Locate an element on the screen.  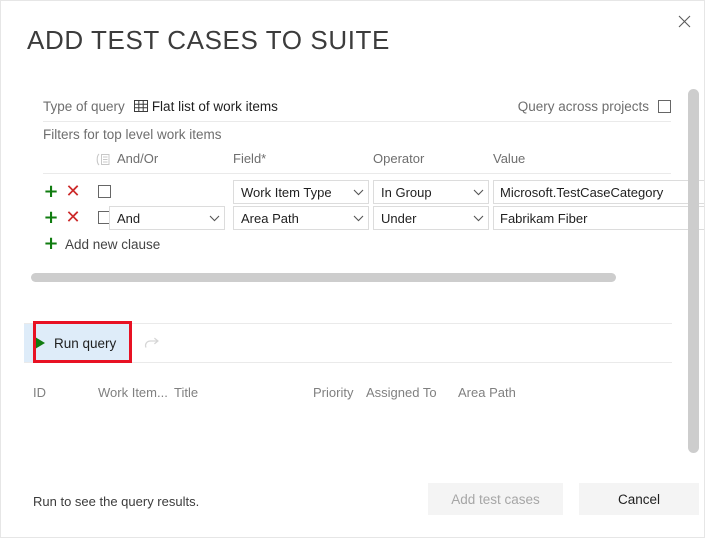
clause-operator-value: In Group is located at coordinates (406, 192).